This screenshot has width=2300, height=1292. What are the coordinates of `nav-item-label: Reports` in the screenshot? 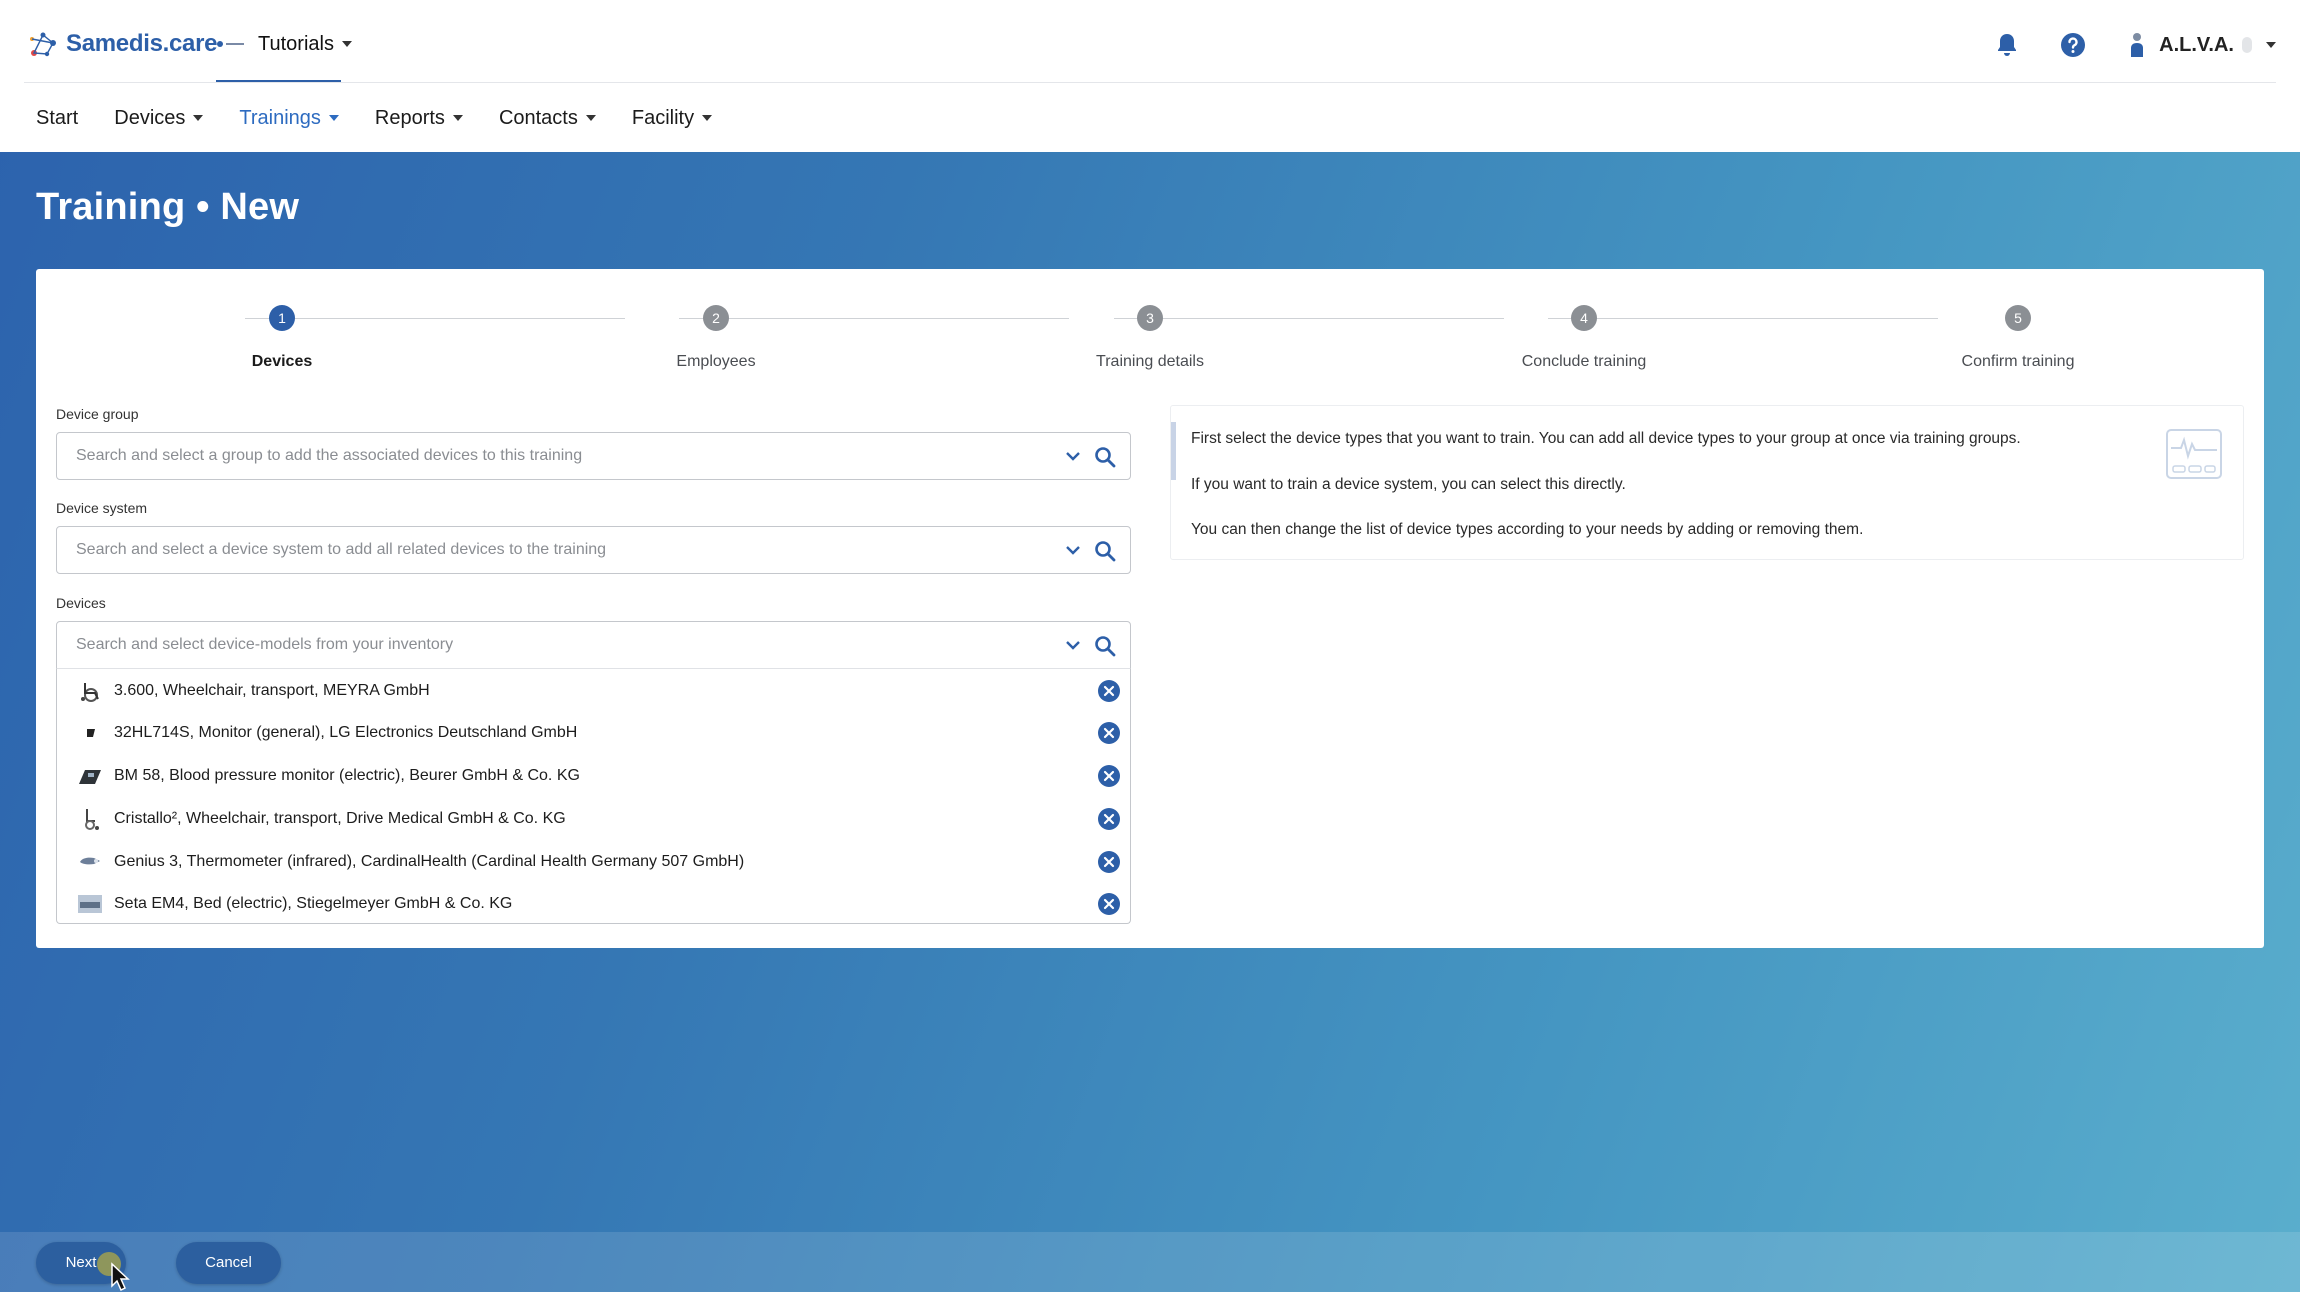 It's located at (409, 117).